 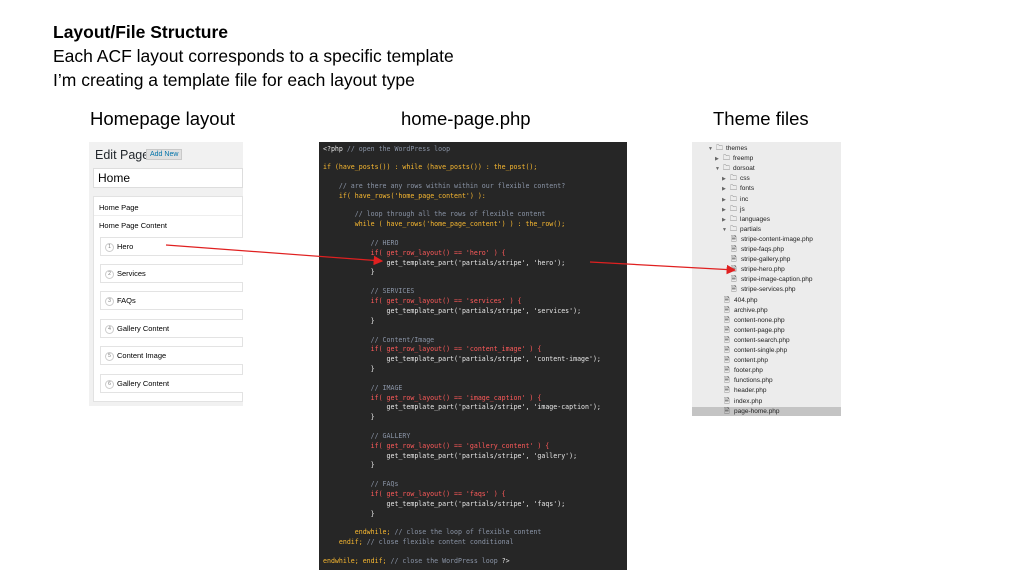 What do you see at coordinates (663, 268) in the screenshot?
I see `arrow-code-to-stripe-hero` at bounding box center [663, 268].